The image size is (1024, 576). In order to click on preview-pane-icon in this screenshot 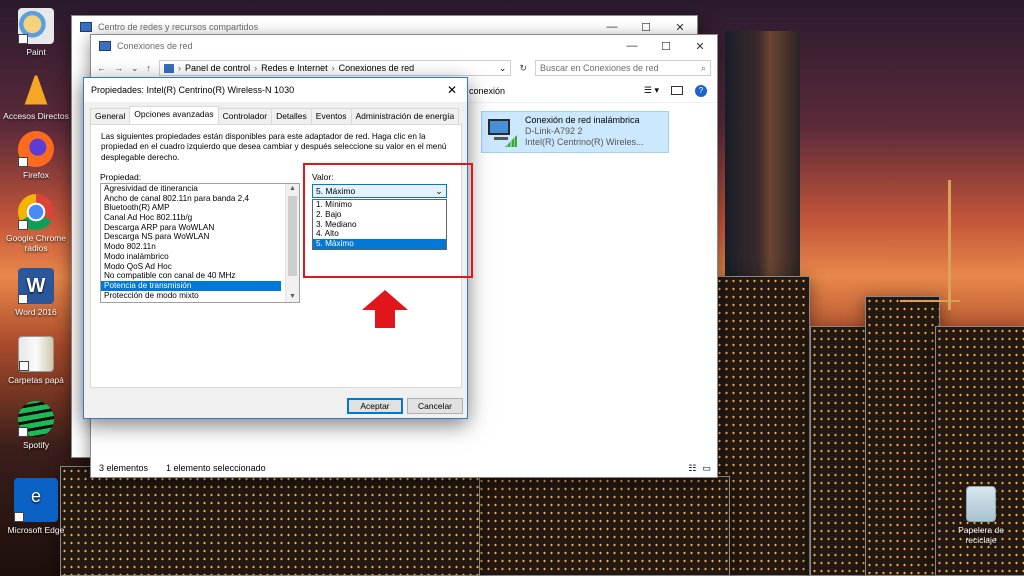, I will do `click(677, 90)`.